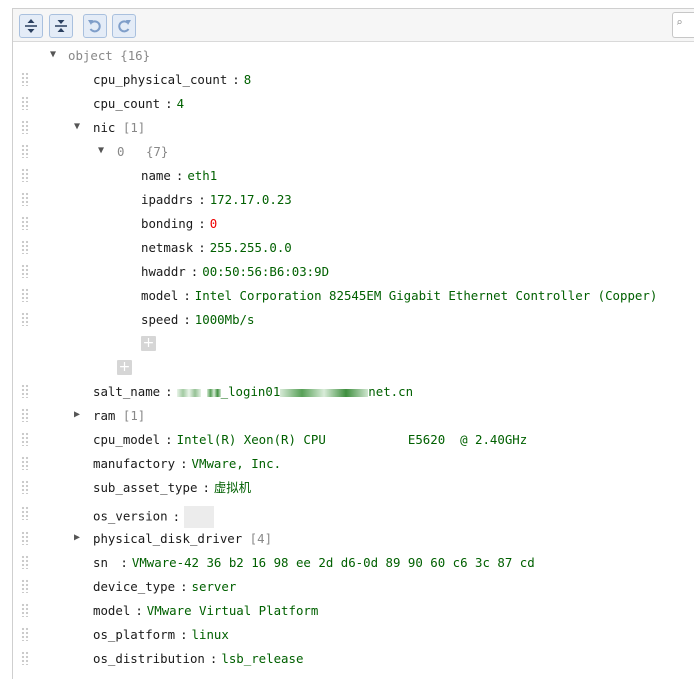  Describe the element at coordinates (232, 487) in the screenshot. I see `field-value: 虚拟机` at that location.